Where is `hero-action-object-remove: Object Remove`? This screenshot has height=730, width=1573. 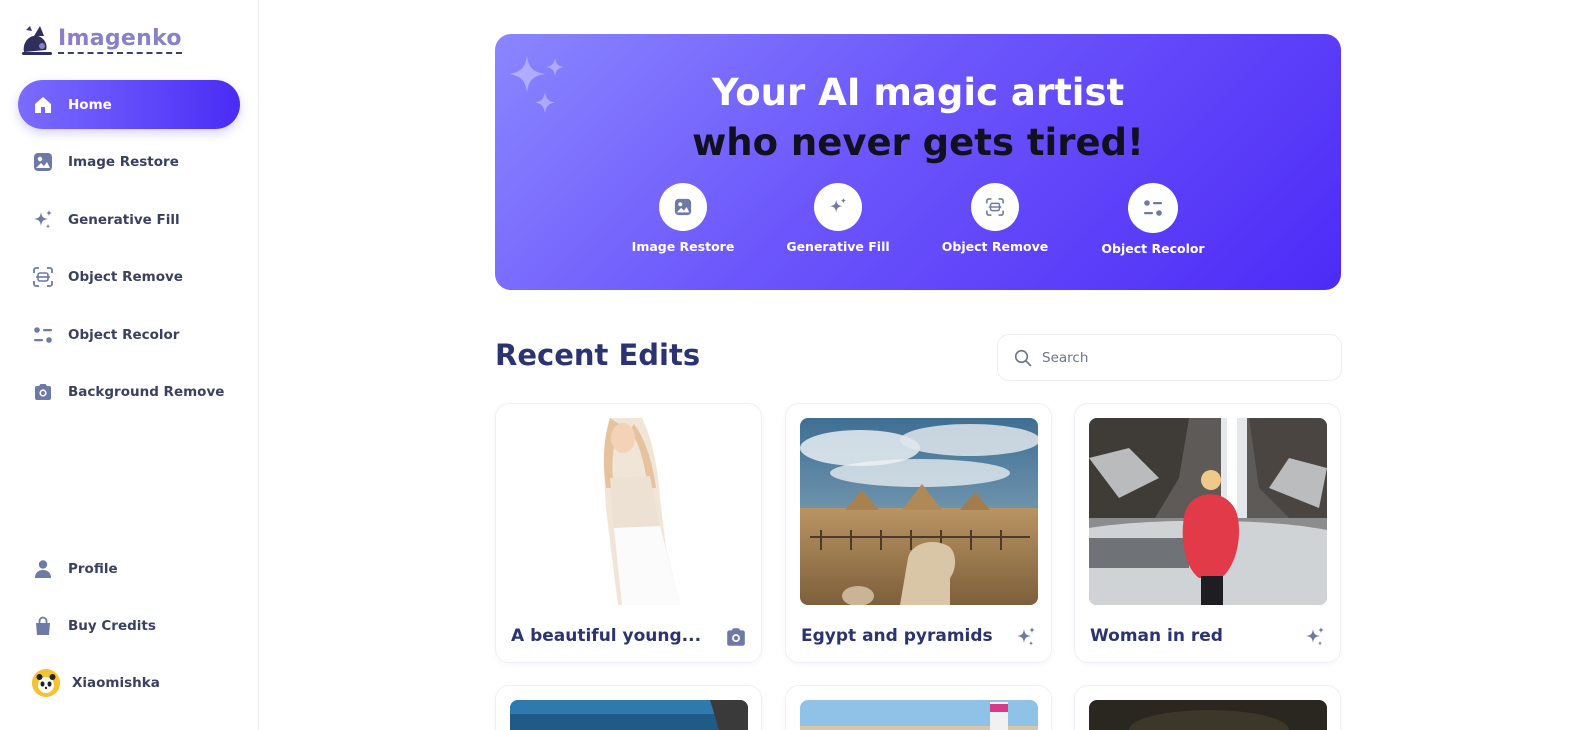 hero-action-object-remove: Object Remove is located at coordinates (995, 218).